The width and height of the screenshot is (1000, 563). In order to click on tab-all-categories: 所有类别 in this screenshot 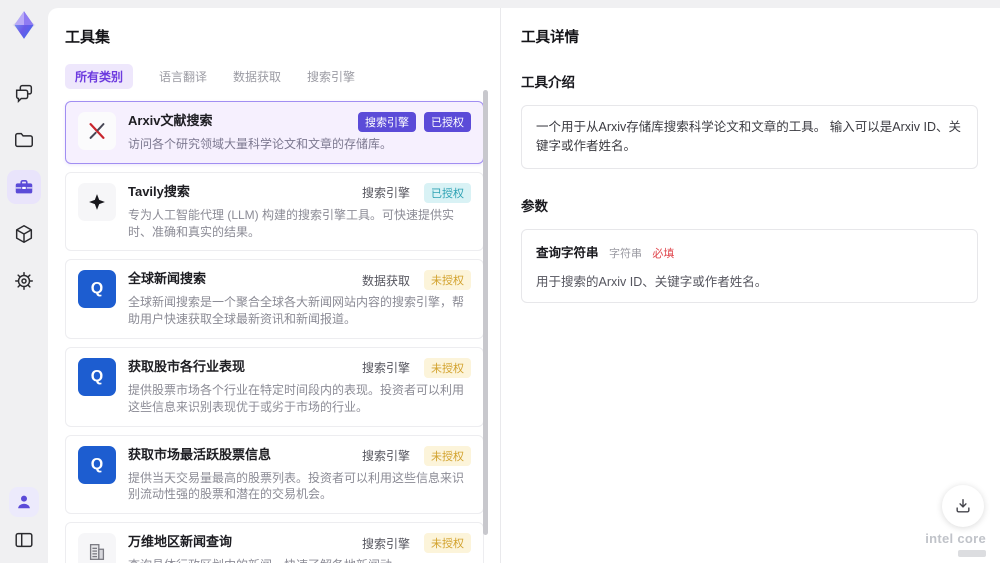, I will do `click(99, 76)`.